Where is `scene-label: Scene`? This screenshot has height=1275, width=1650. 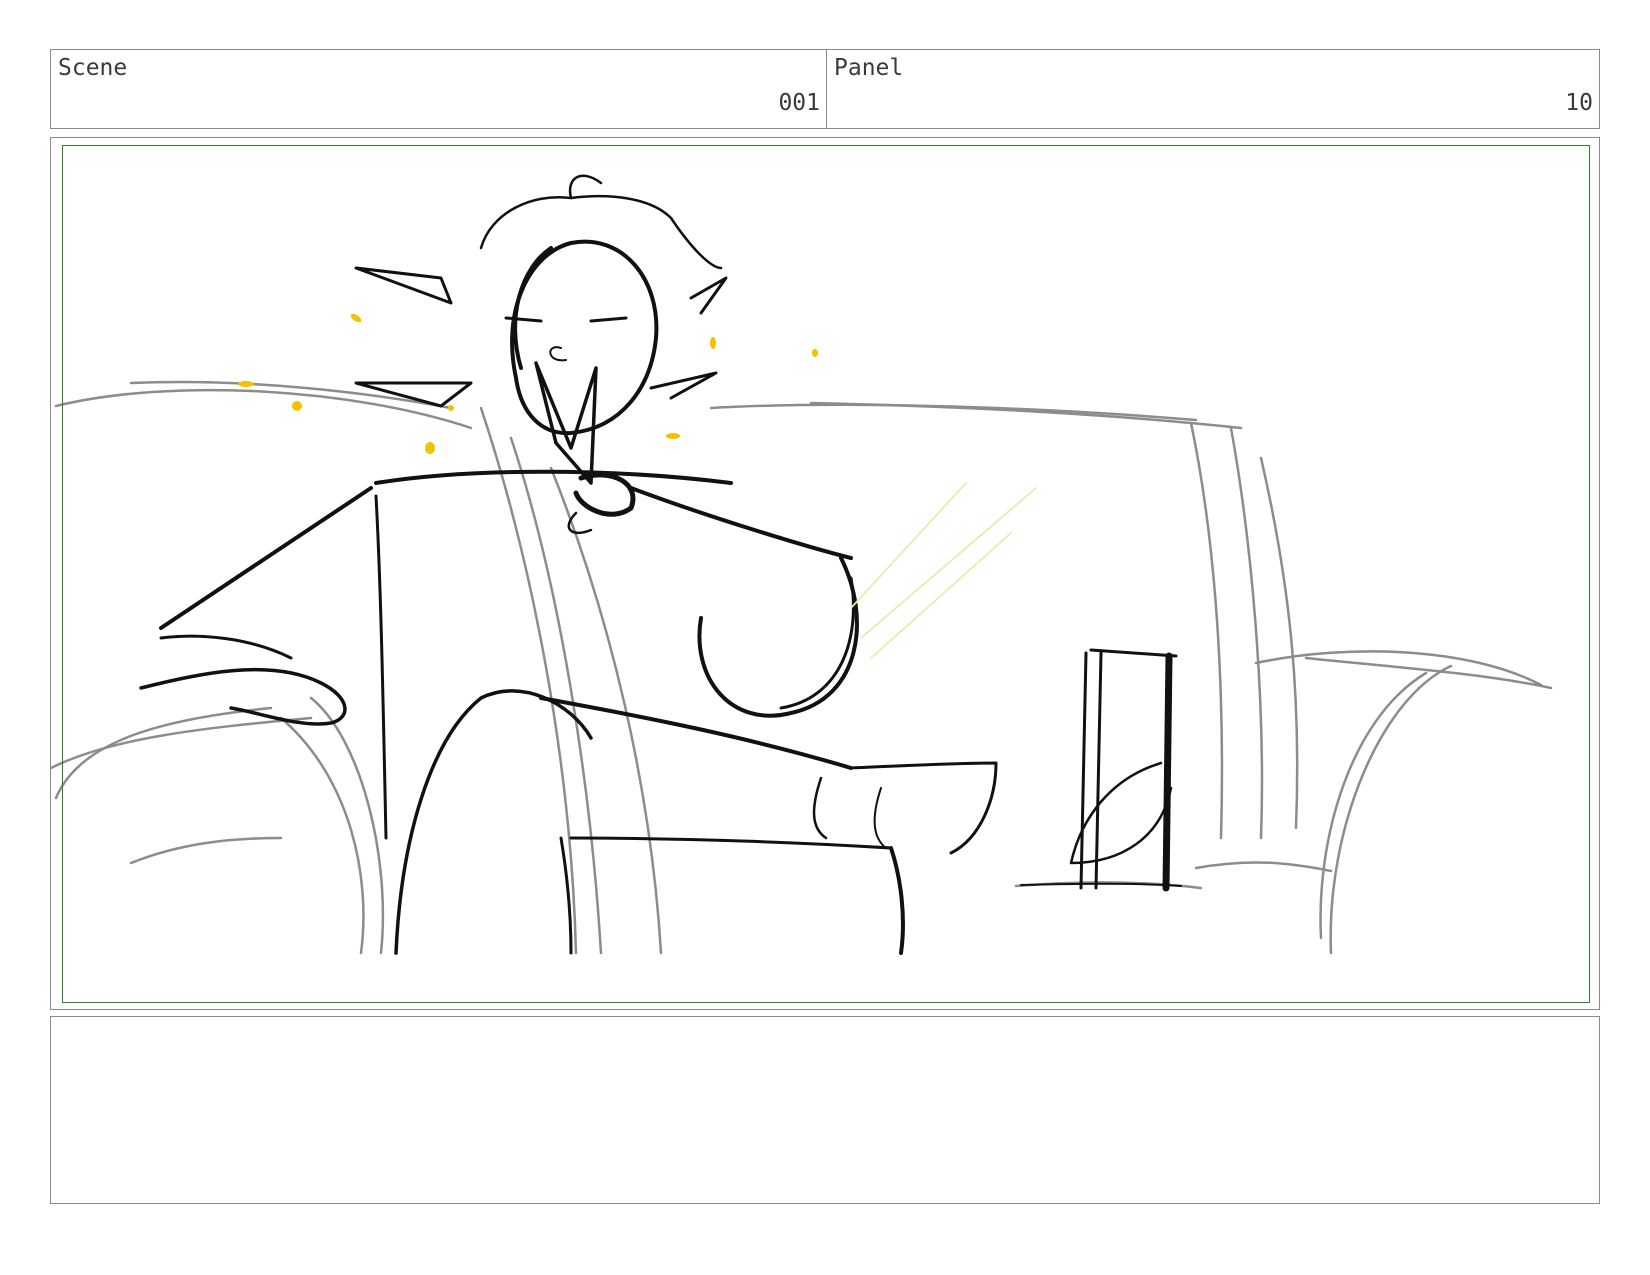 scene-label: Scene is located at coordinates (93, 68).